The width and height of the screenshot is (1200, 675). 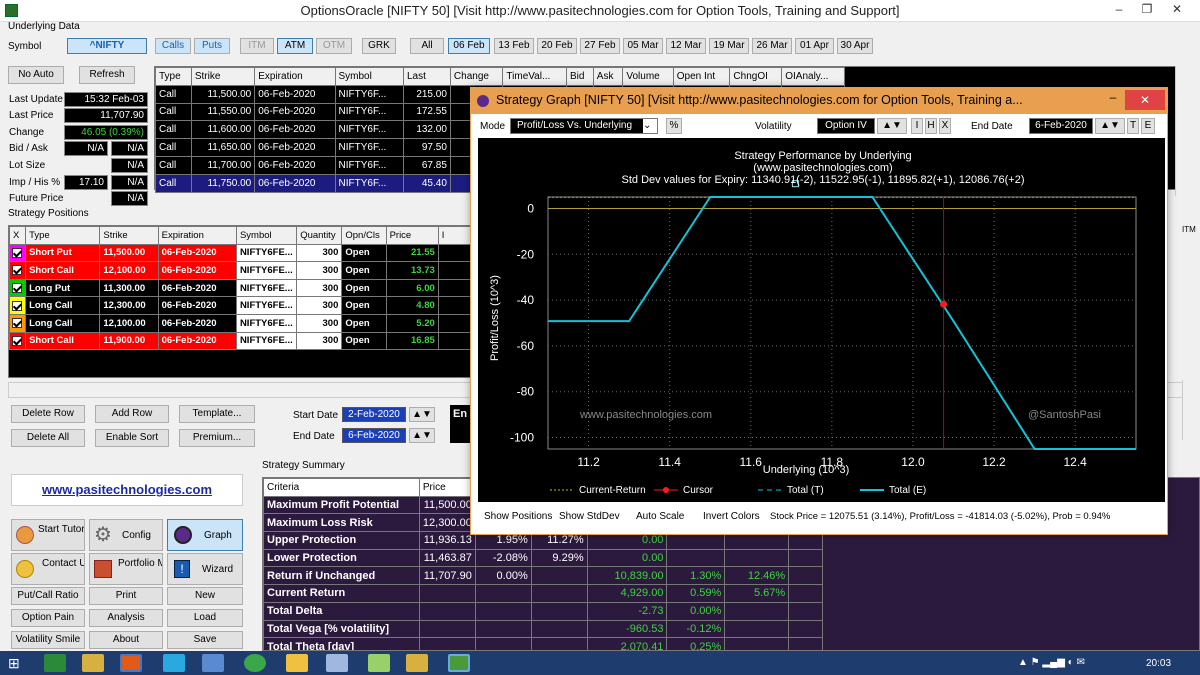 What do you see at coordinates (422, 435) in the screenshot?
I see `end-date-spinner: ▲▼` at bounding box center [422, 435].